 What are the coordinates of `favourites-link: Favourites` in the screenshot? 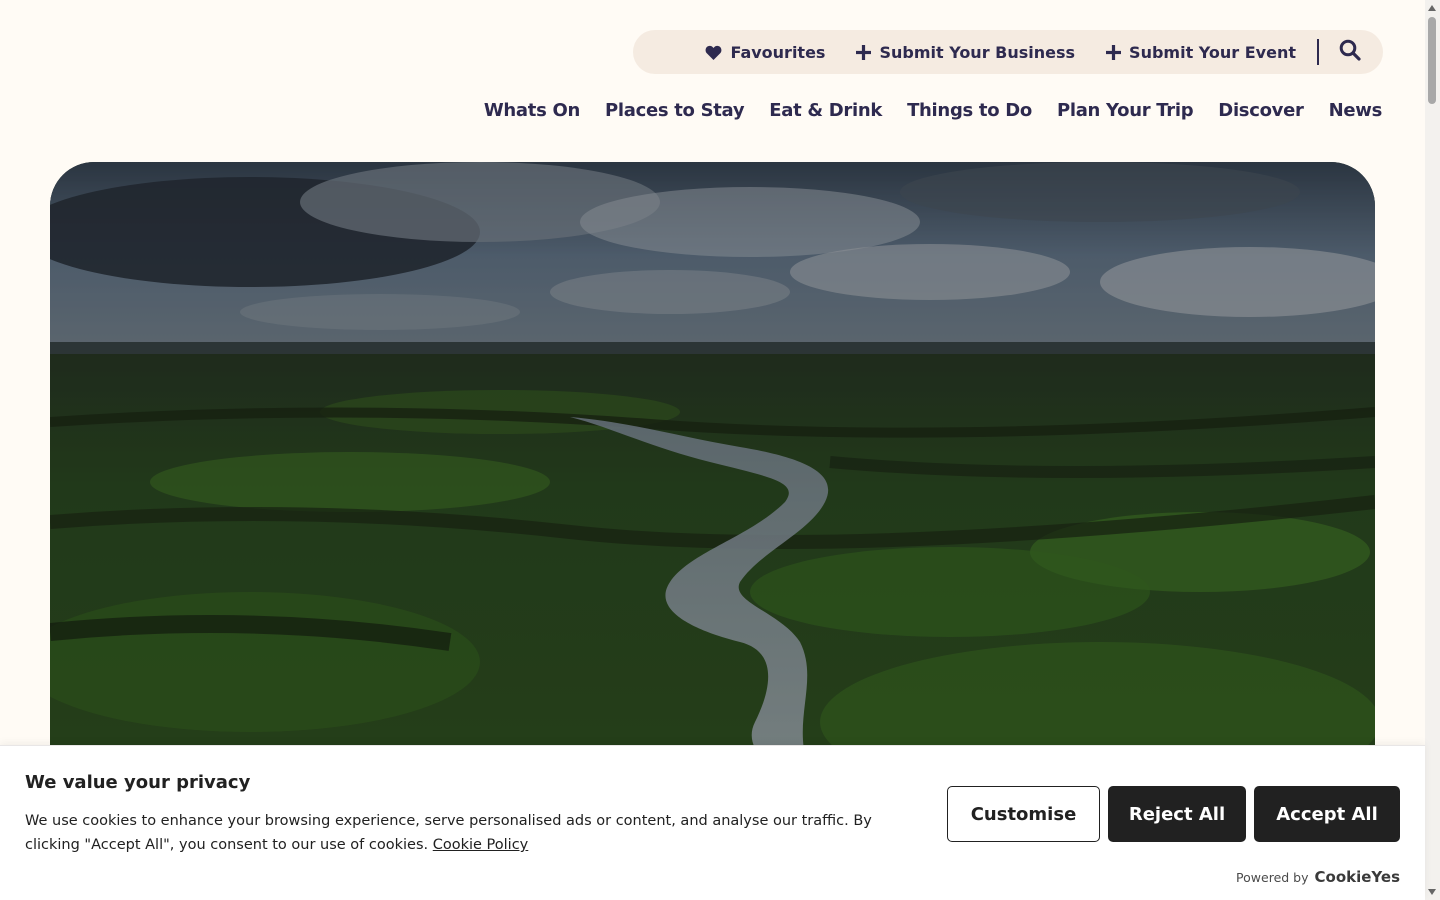 It's located at (765, 52).